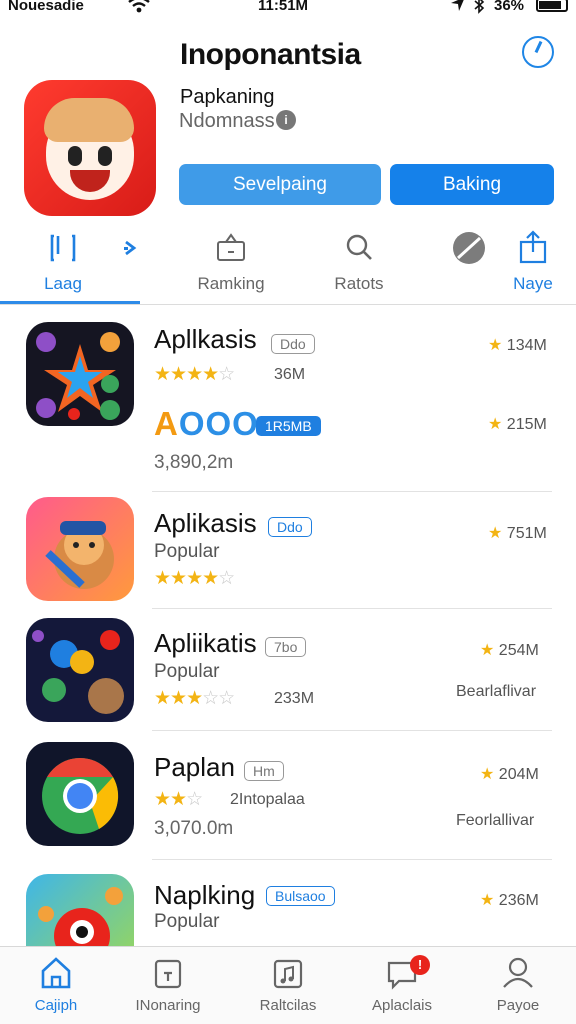 The image size is (576, 1024). What do you see at coordinates (518, 972) in the screenshot?
I see `person-icon` at bounding box center [518, 972].